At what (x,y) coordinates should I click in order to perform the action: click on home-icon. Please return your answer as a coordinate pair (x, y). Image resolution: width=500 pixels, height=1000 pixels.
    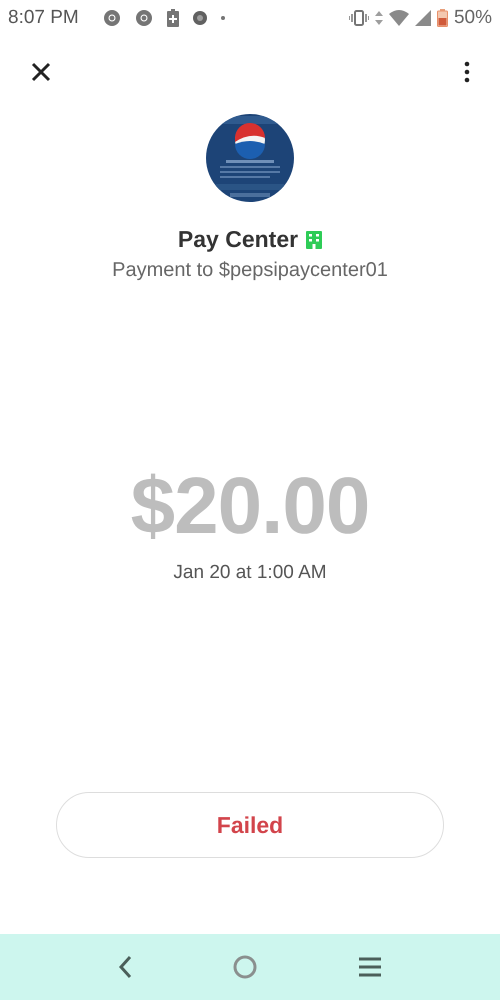
    Looking at the image, I should click on (245, 967).